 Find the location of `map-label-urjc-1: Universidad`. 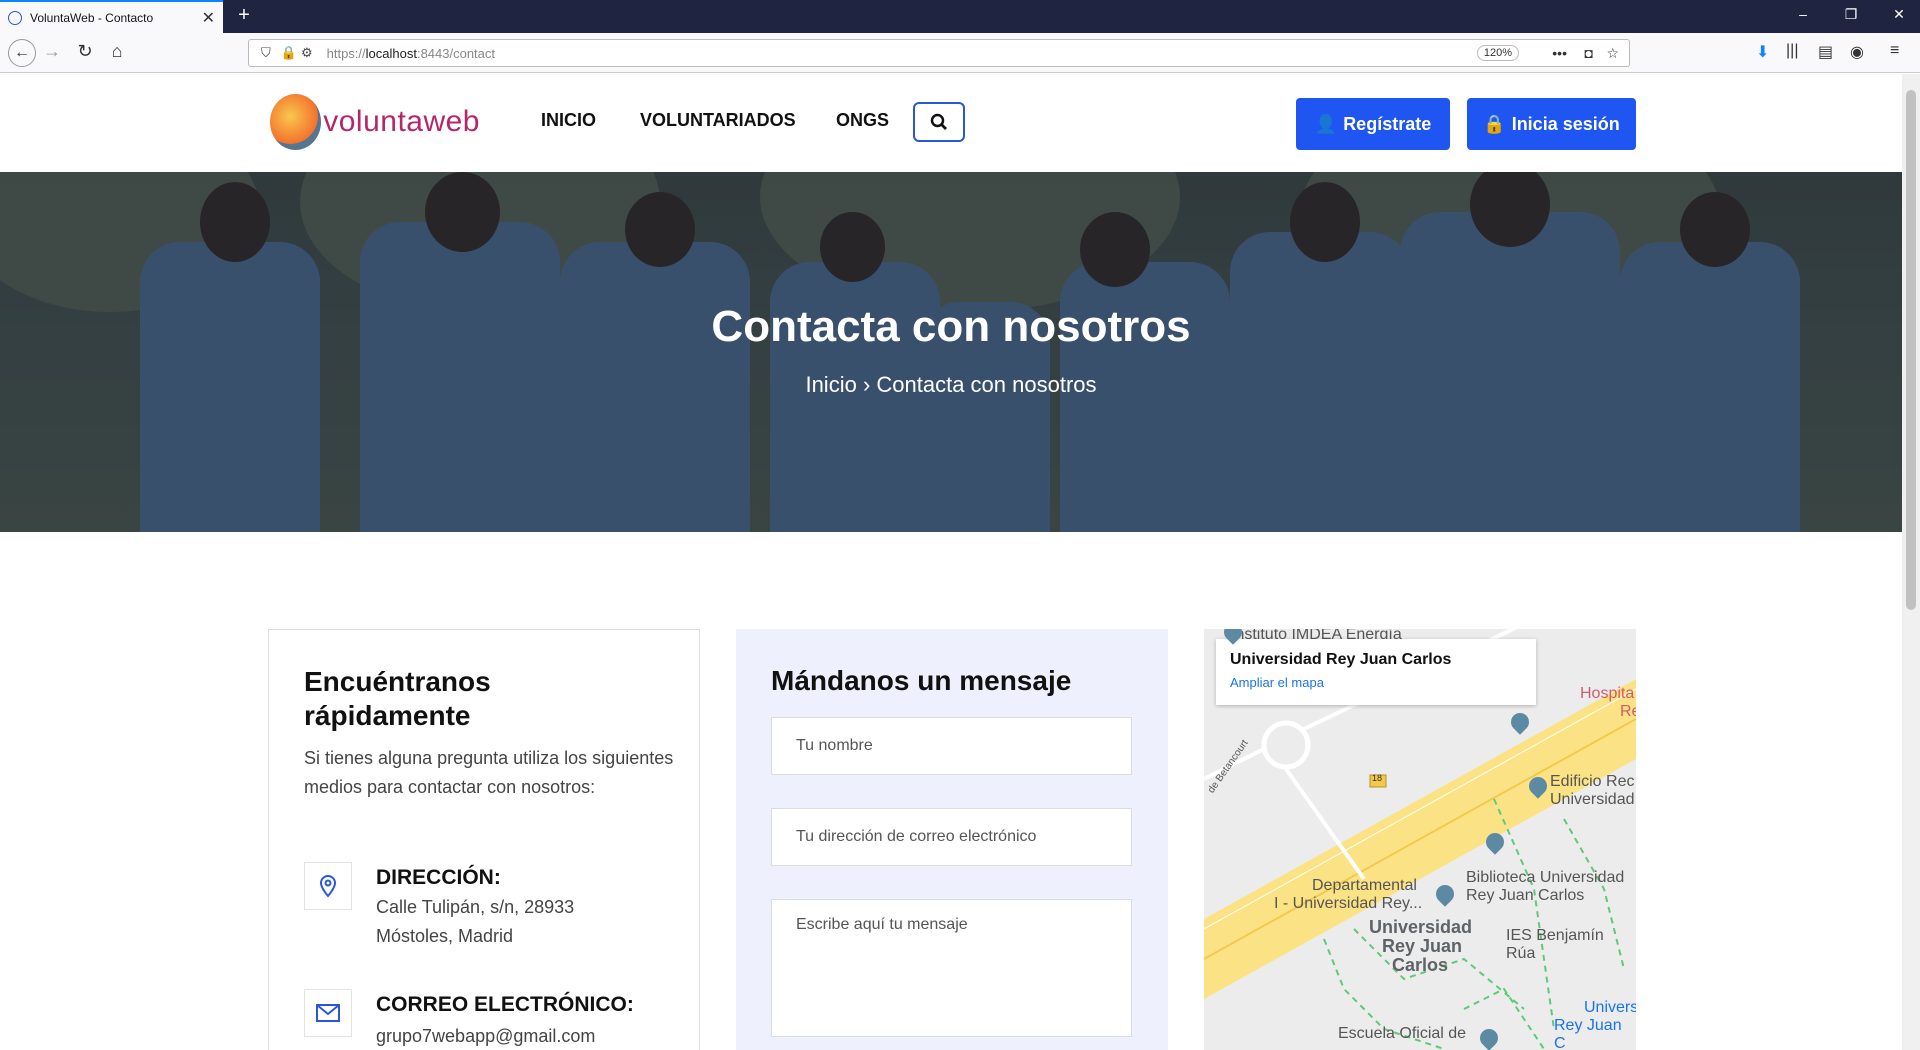

map-label-urjc-1: Universidad is located at coordinates (1421, 927).